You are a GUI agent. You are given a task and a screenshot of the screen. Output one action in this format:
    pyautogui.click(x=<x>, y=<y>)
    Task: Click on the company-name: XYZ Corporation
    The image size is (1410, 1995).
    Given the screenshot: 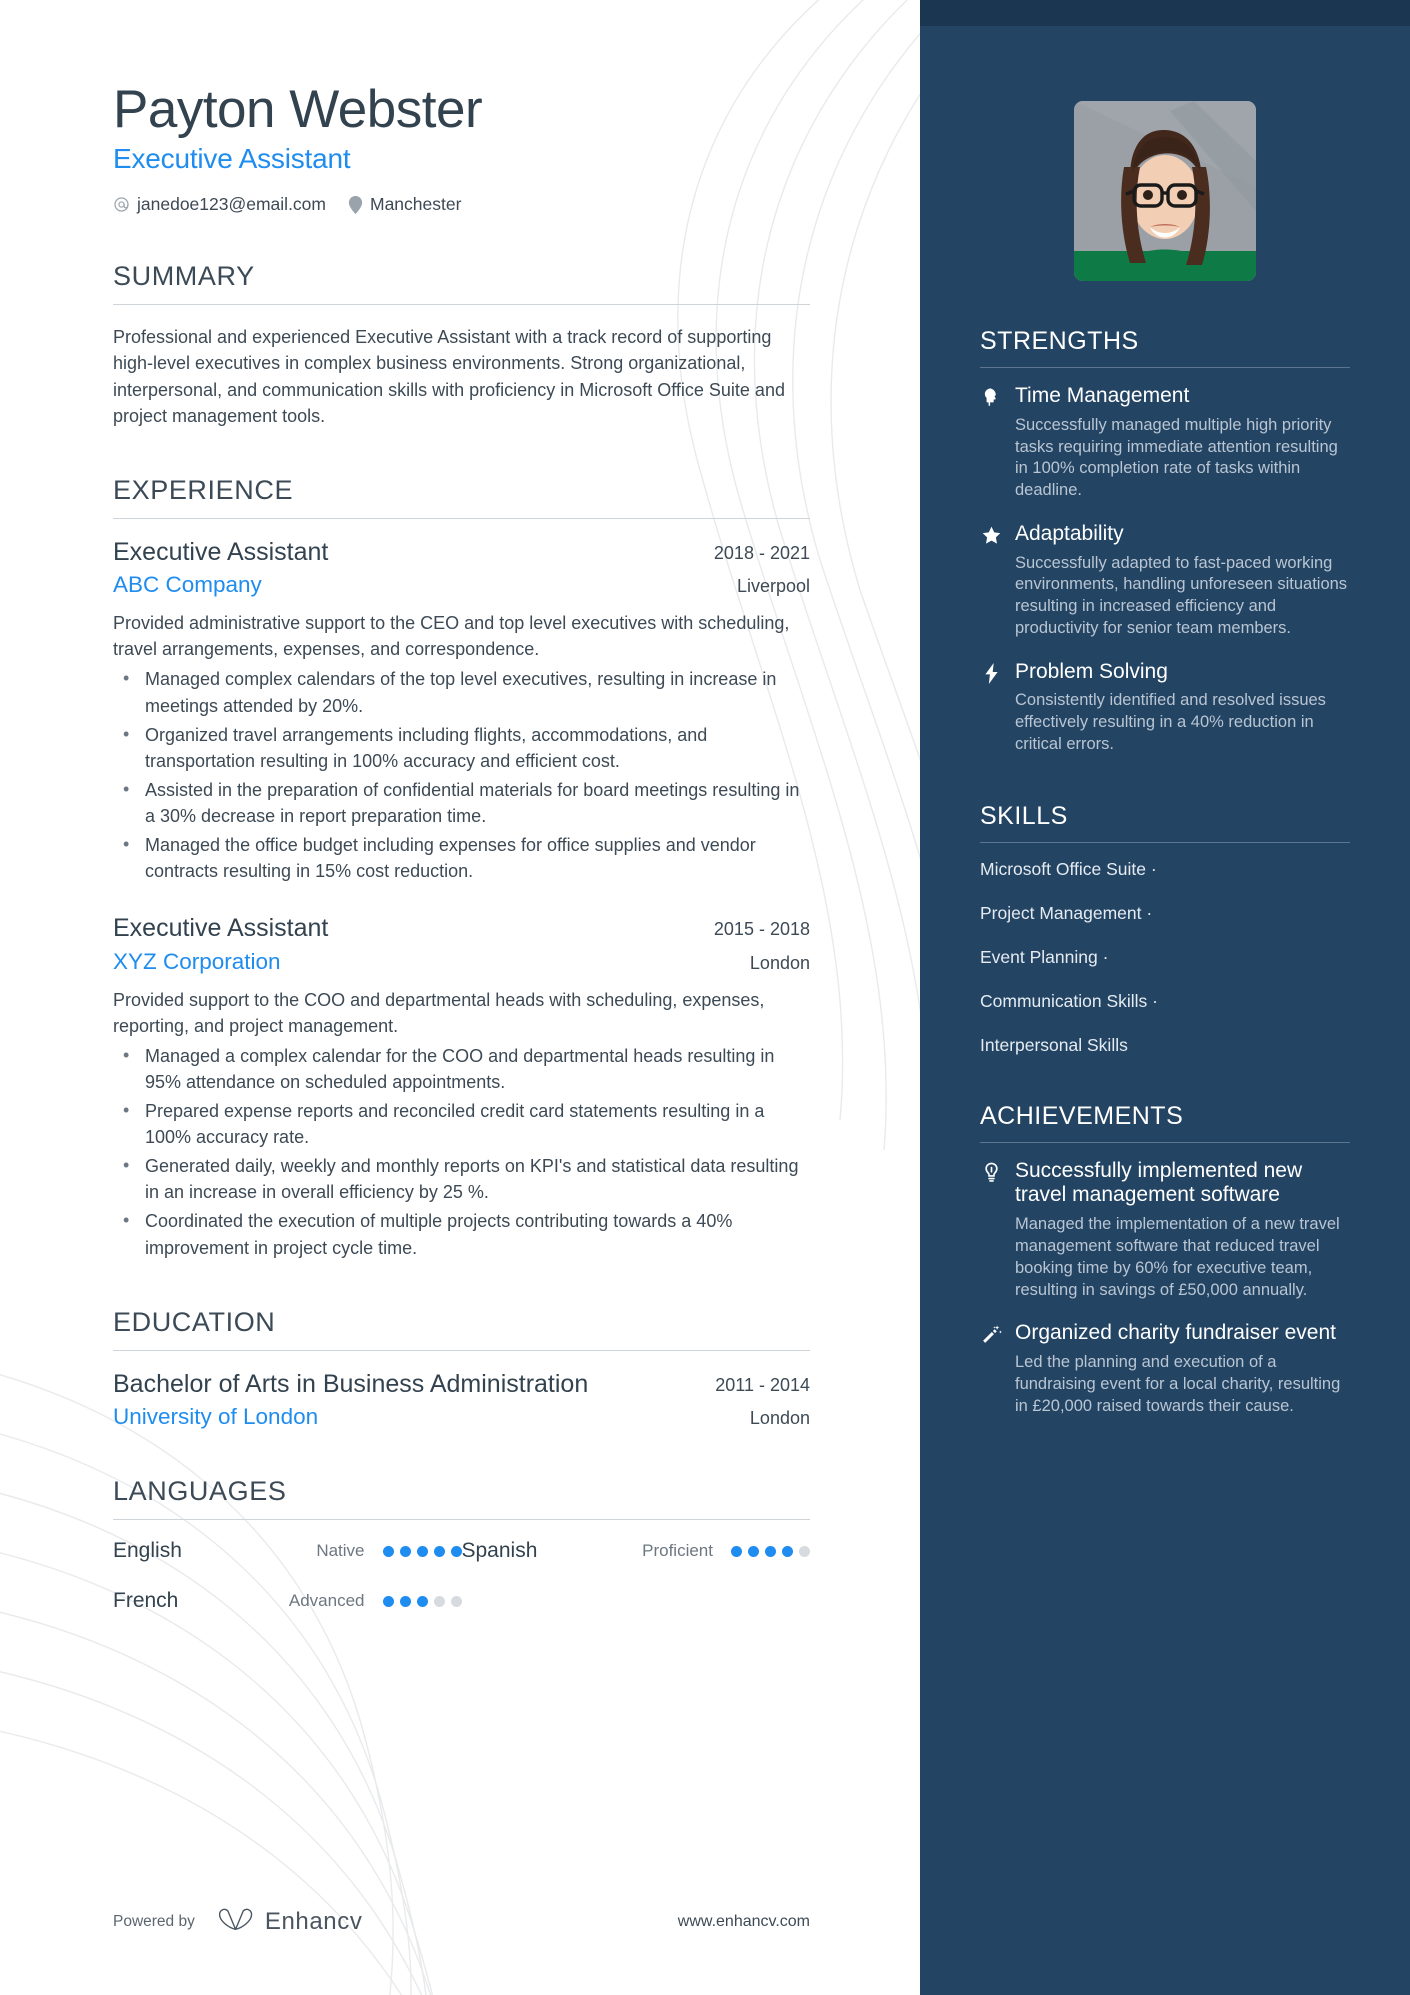 What is the action you would take?
    pyautogui.click(x=197, y=962)
    